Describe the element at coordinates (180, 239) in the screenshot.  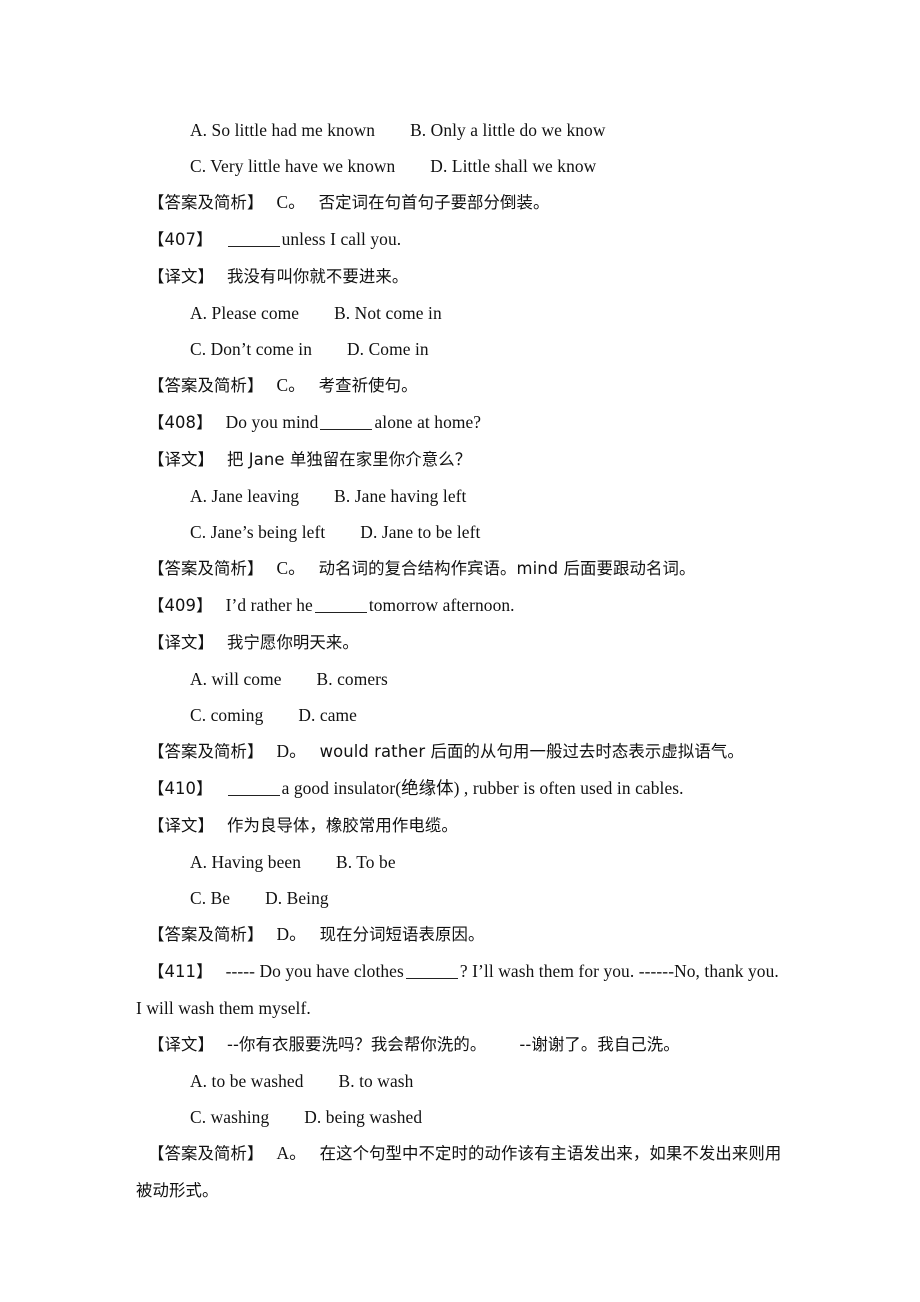
I see `question-number: 【407】` at that location.